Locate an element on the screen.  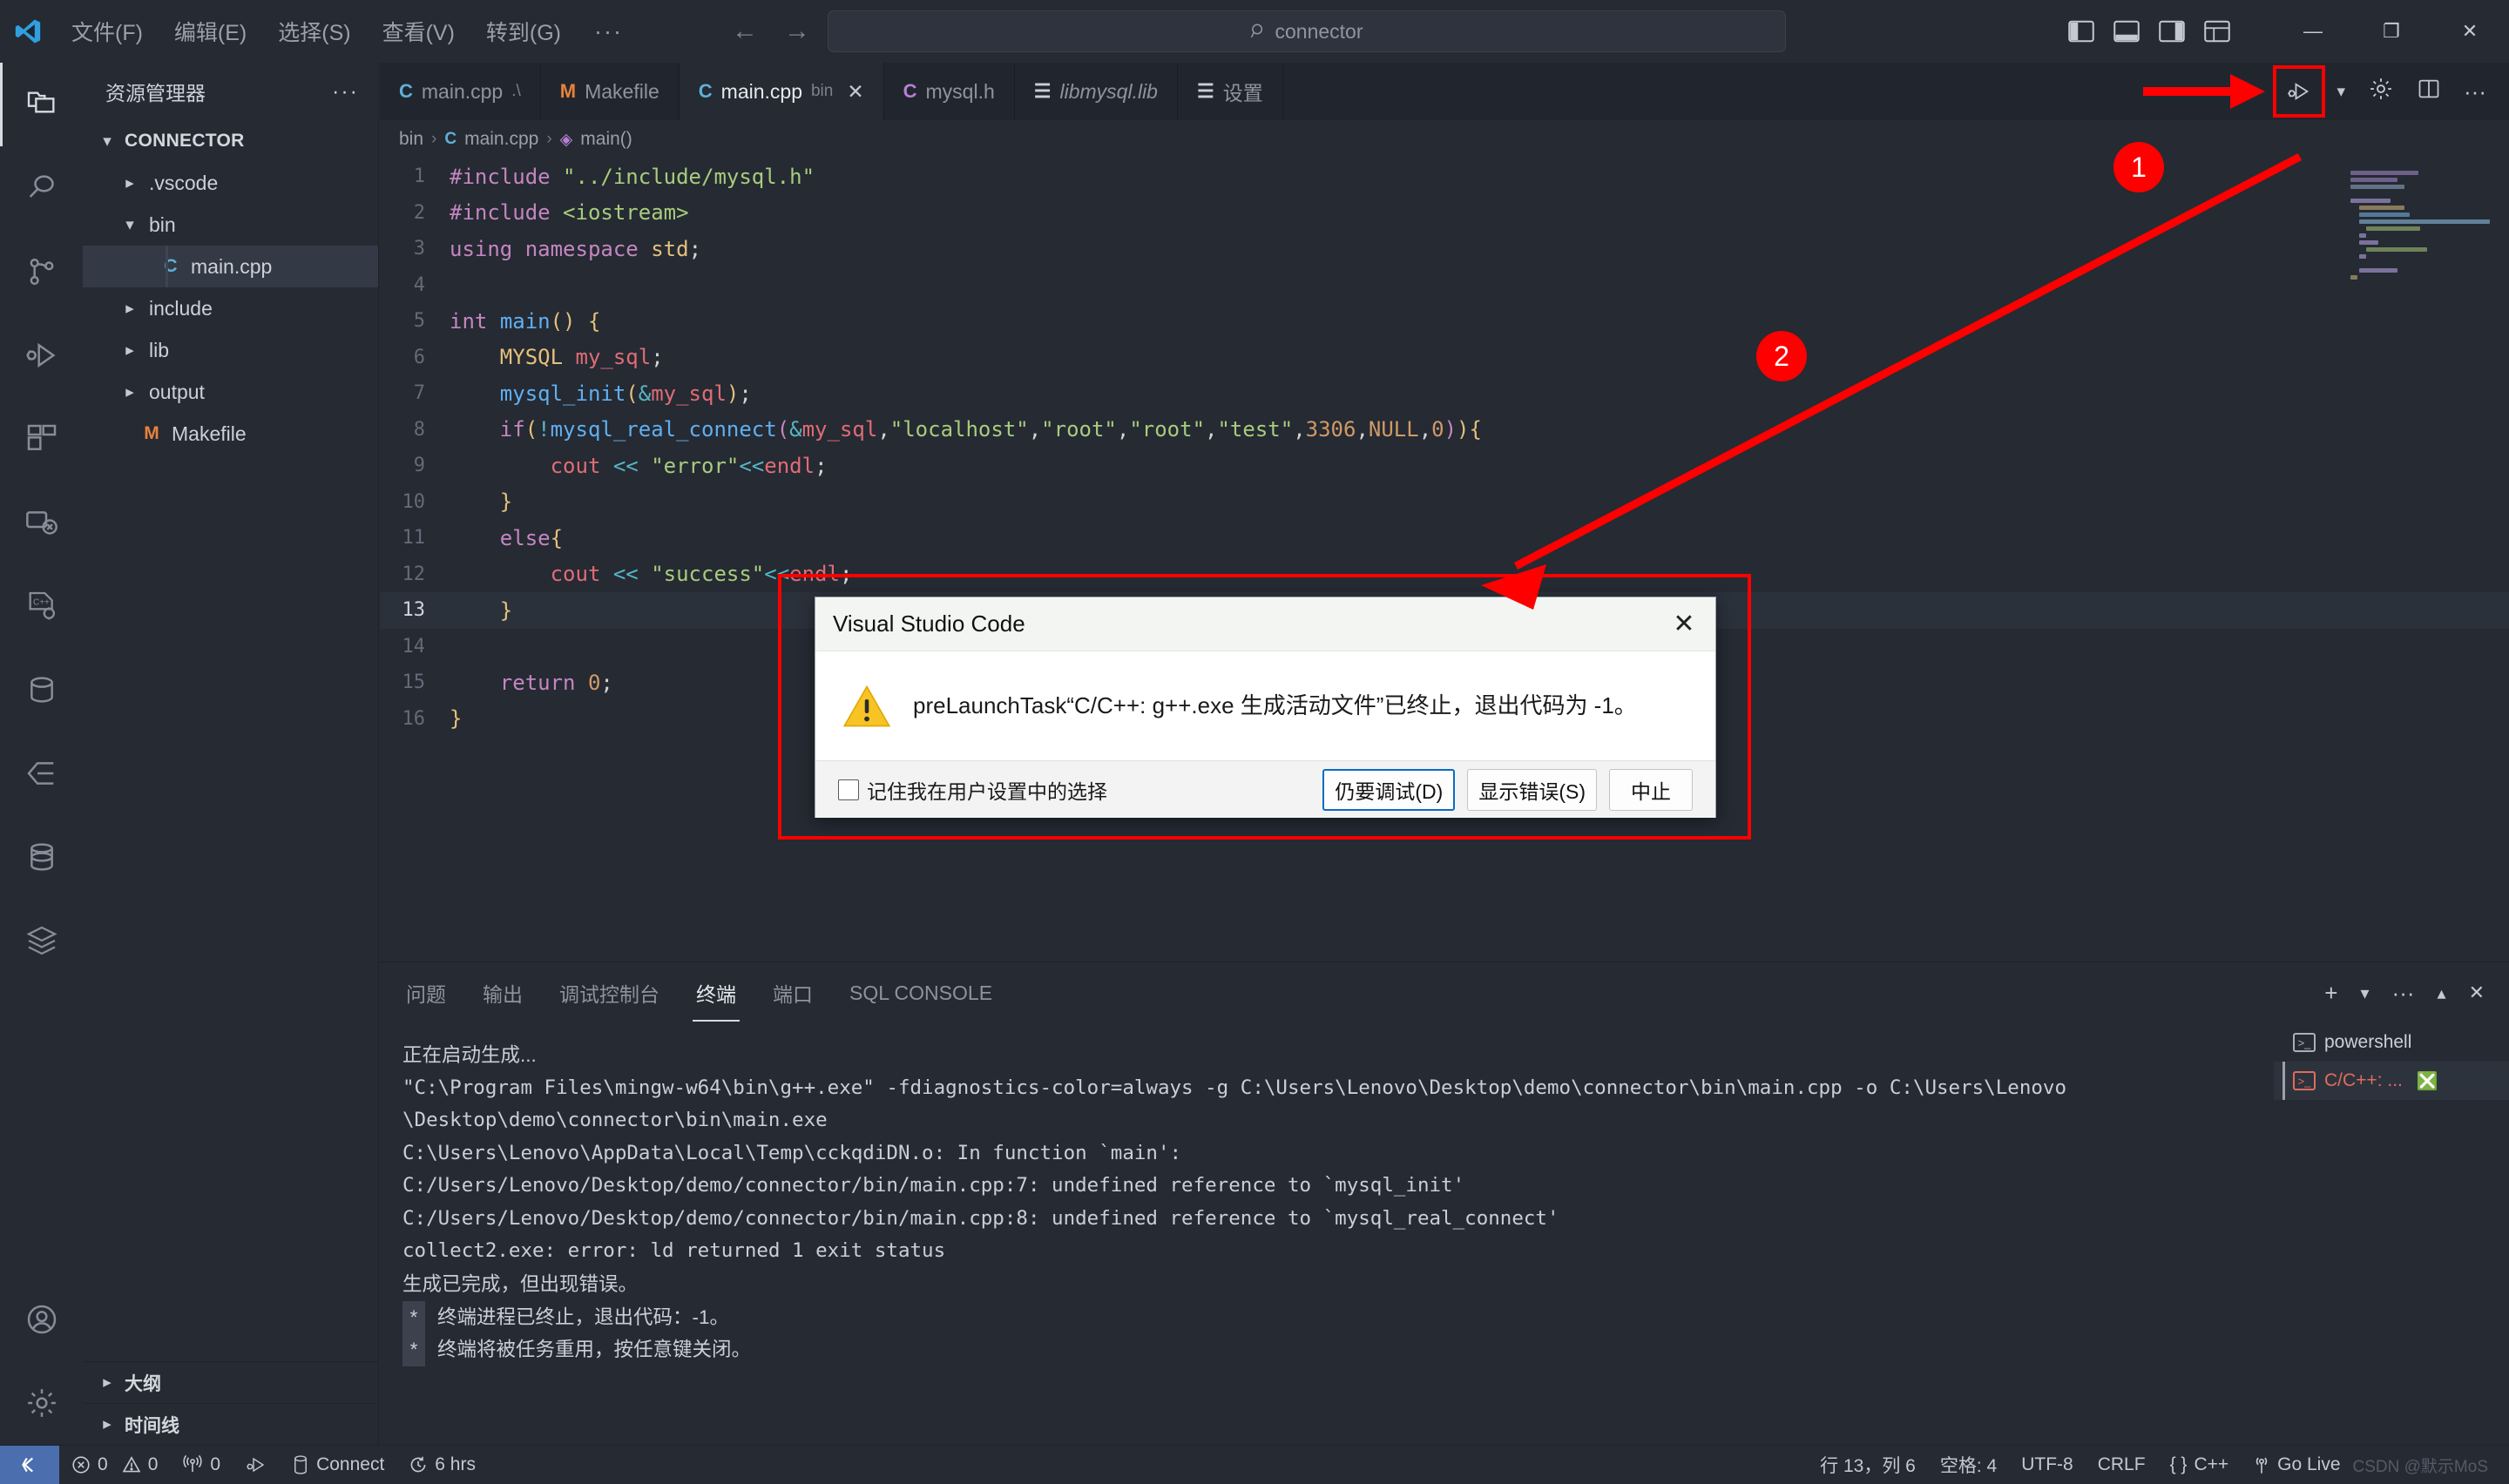
terminal-item-cpp-task: >_ C/C++: ... ❎ is located at coordinates (2391, 1081).